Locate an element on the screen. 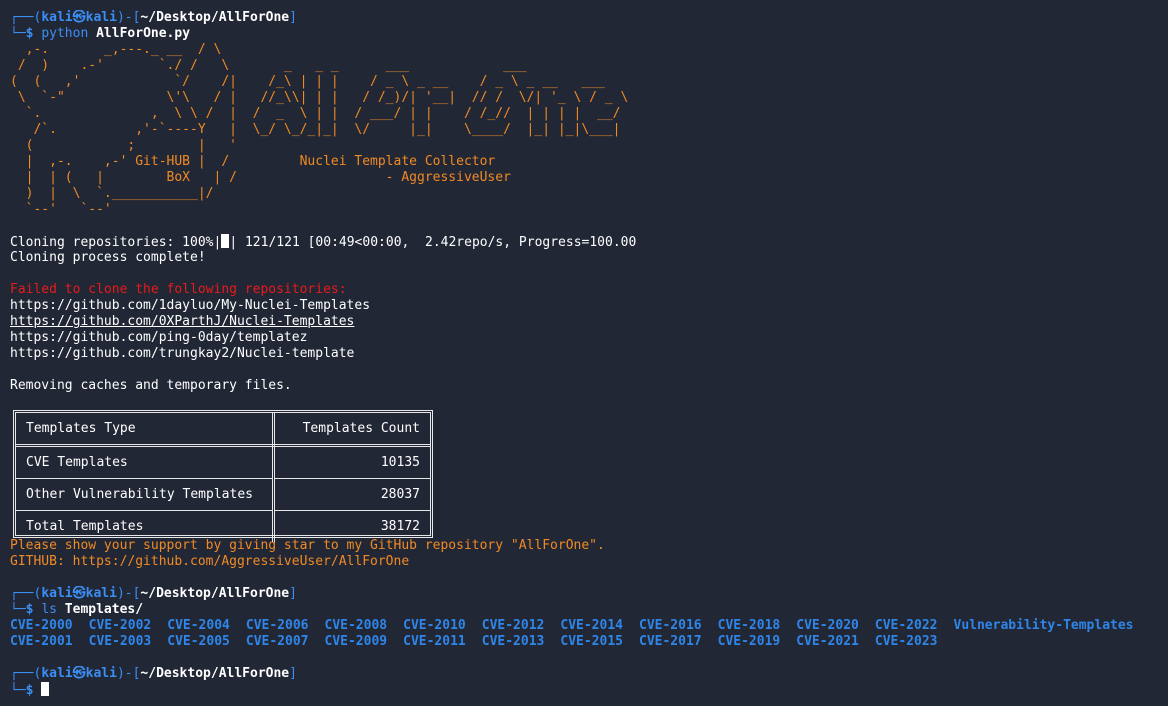 Image resolution: width=1168 pixels, height=706 pixels. command-line-3: └─$ is located at coordinates (586, 690).